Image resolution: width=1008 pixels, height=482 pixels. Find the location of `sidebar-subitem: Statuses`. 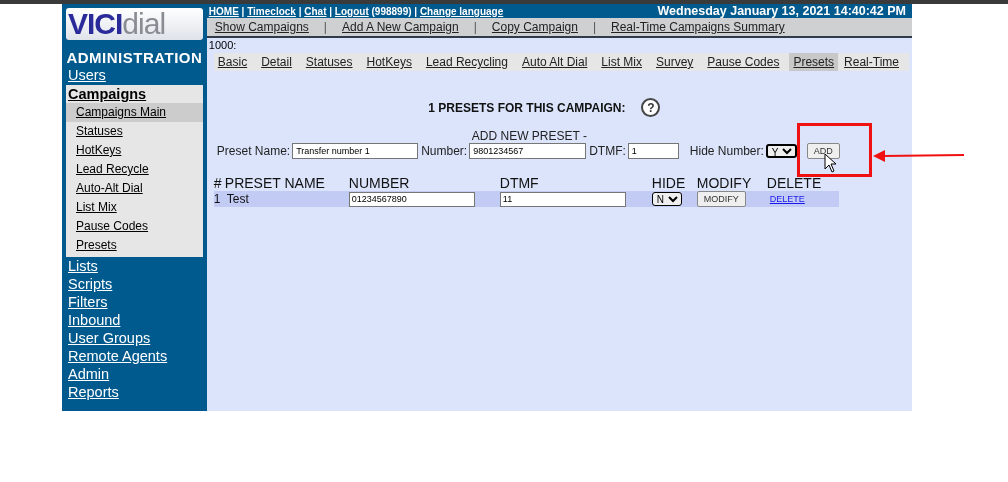

sidebar-subitem: Statuses is located at coordinates (134, 131).